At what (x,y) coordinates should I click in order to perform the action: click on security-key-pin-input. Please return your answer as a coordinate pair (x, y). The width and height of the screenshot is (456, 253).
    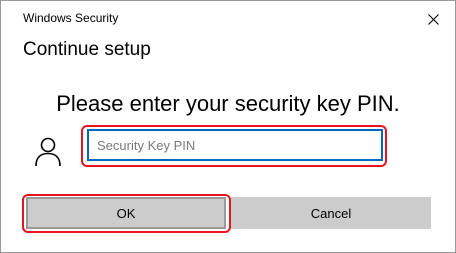
    Looking at the image, I should click on (235, 145).